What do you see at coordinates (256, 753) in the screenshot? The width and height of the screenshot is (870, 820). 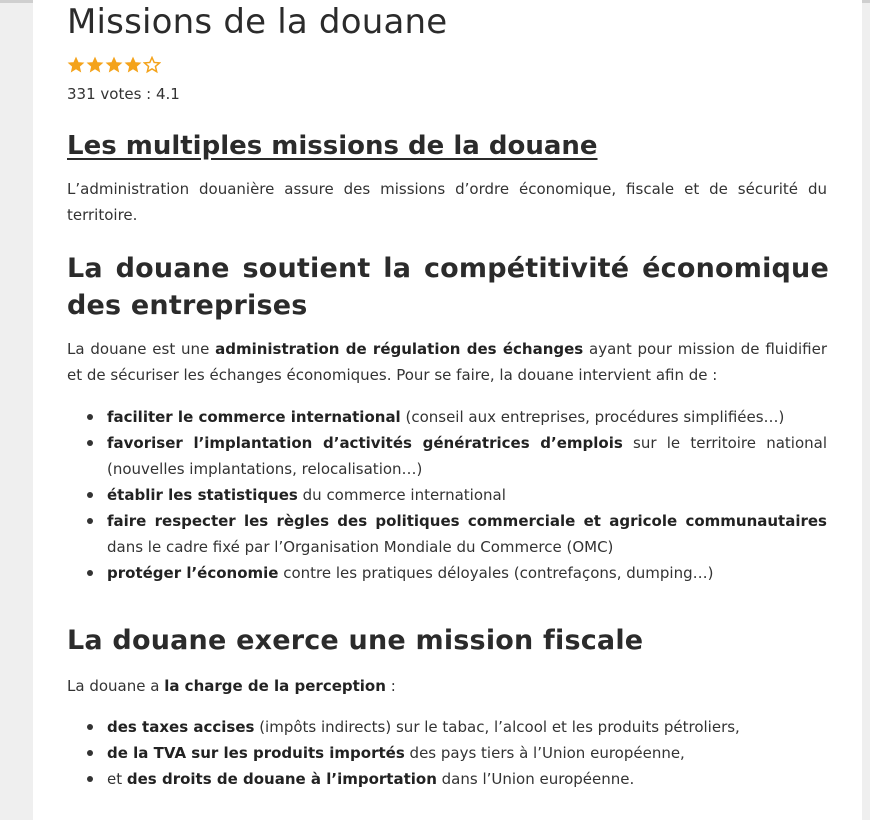 I see `item-bold: de la TVA sur les produits importés` at bounding box center [256, 753].